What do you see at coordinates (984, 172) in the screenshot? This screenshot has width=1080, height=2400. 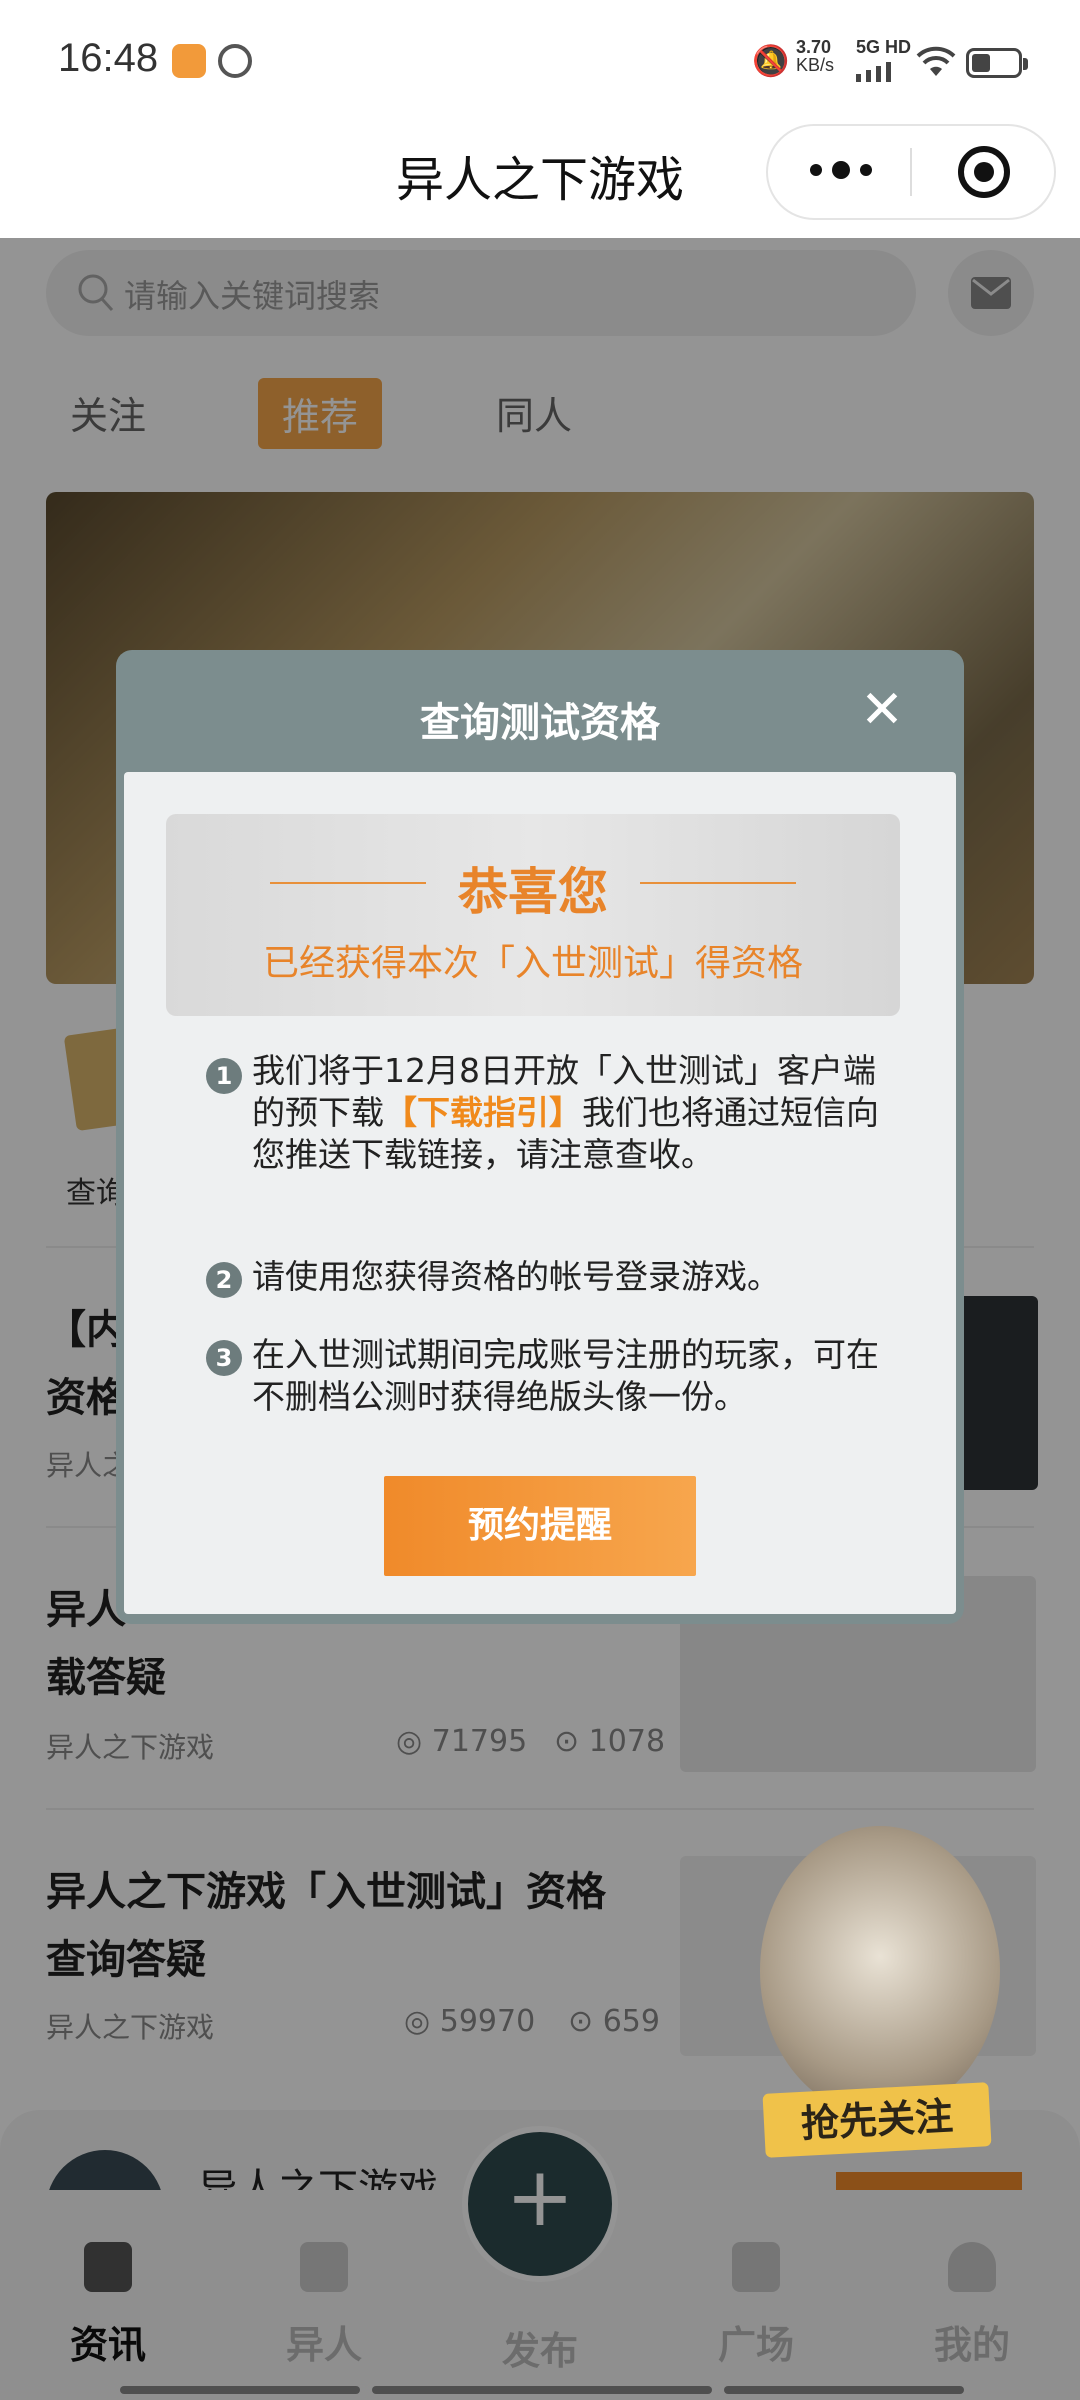 I see `close-miniprogram-icon` at bounding box center [984, 172].